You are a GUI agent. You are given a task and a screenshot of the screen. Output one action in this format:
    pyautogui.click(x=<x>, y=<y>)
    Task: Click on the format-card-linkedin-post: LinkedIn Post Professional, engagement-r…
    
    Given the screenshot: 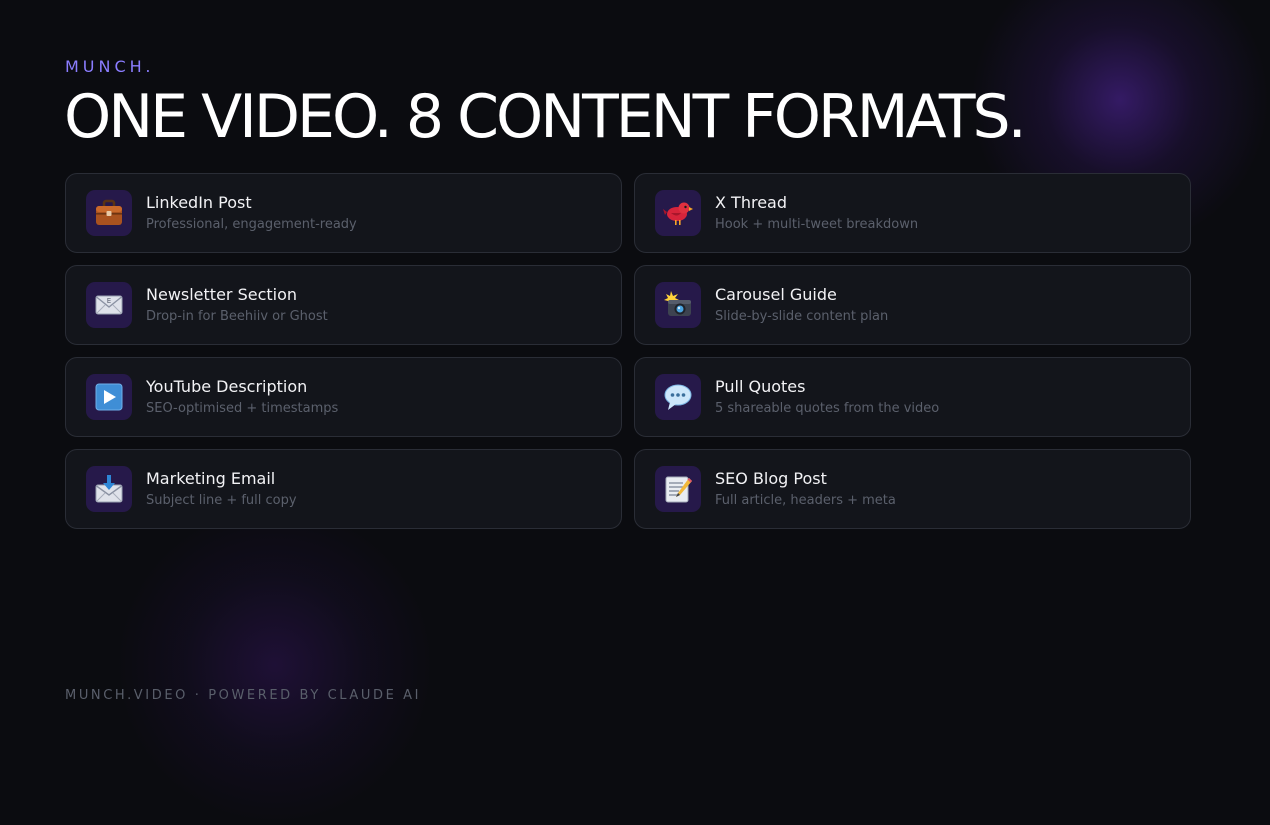 What is the action you would take?
    pyautogui.click(x=343, y=213)
    